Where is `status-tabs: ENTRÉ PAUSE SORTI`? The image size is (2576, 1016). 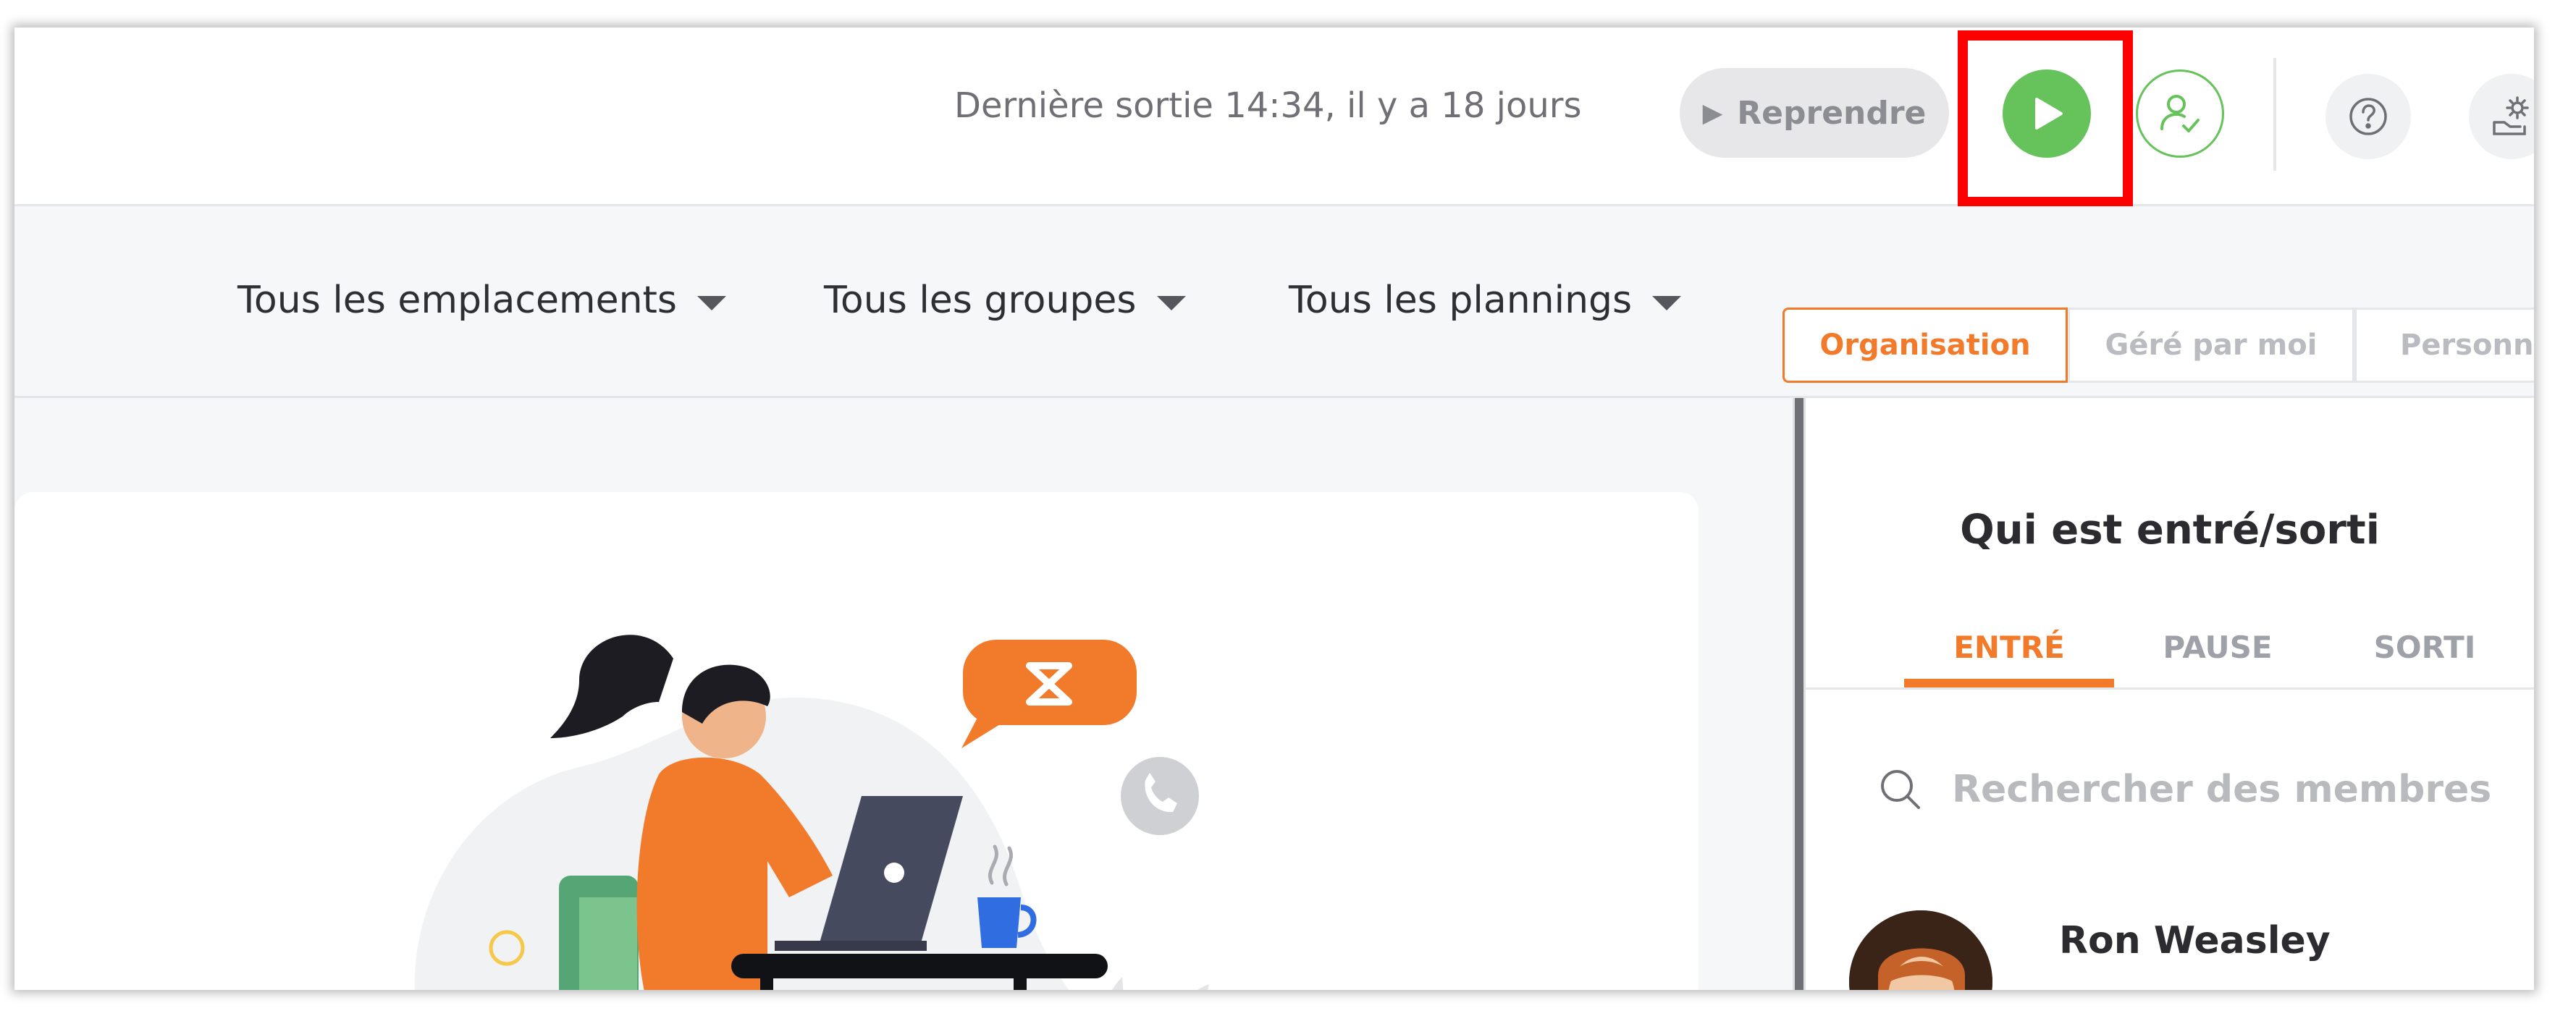
status-tabs: ENTRÉ PAUSE SORTI is located at coordinates (2170, 652).